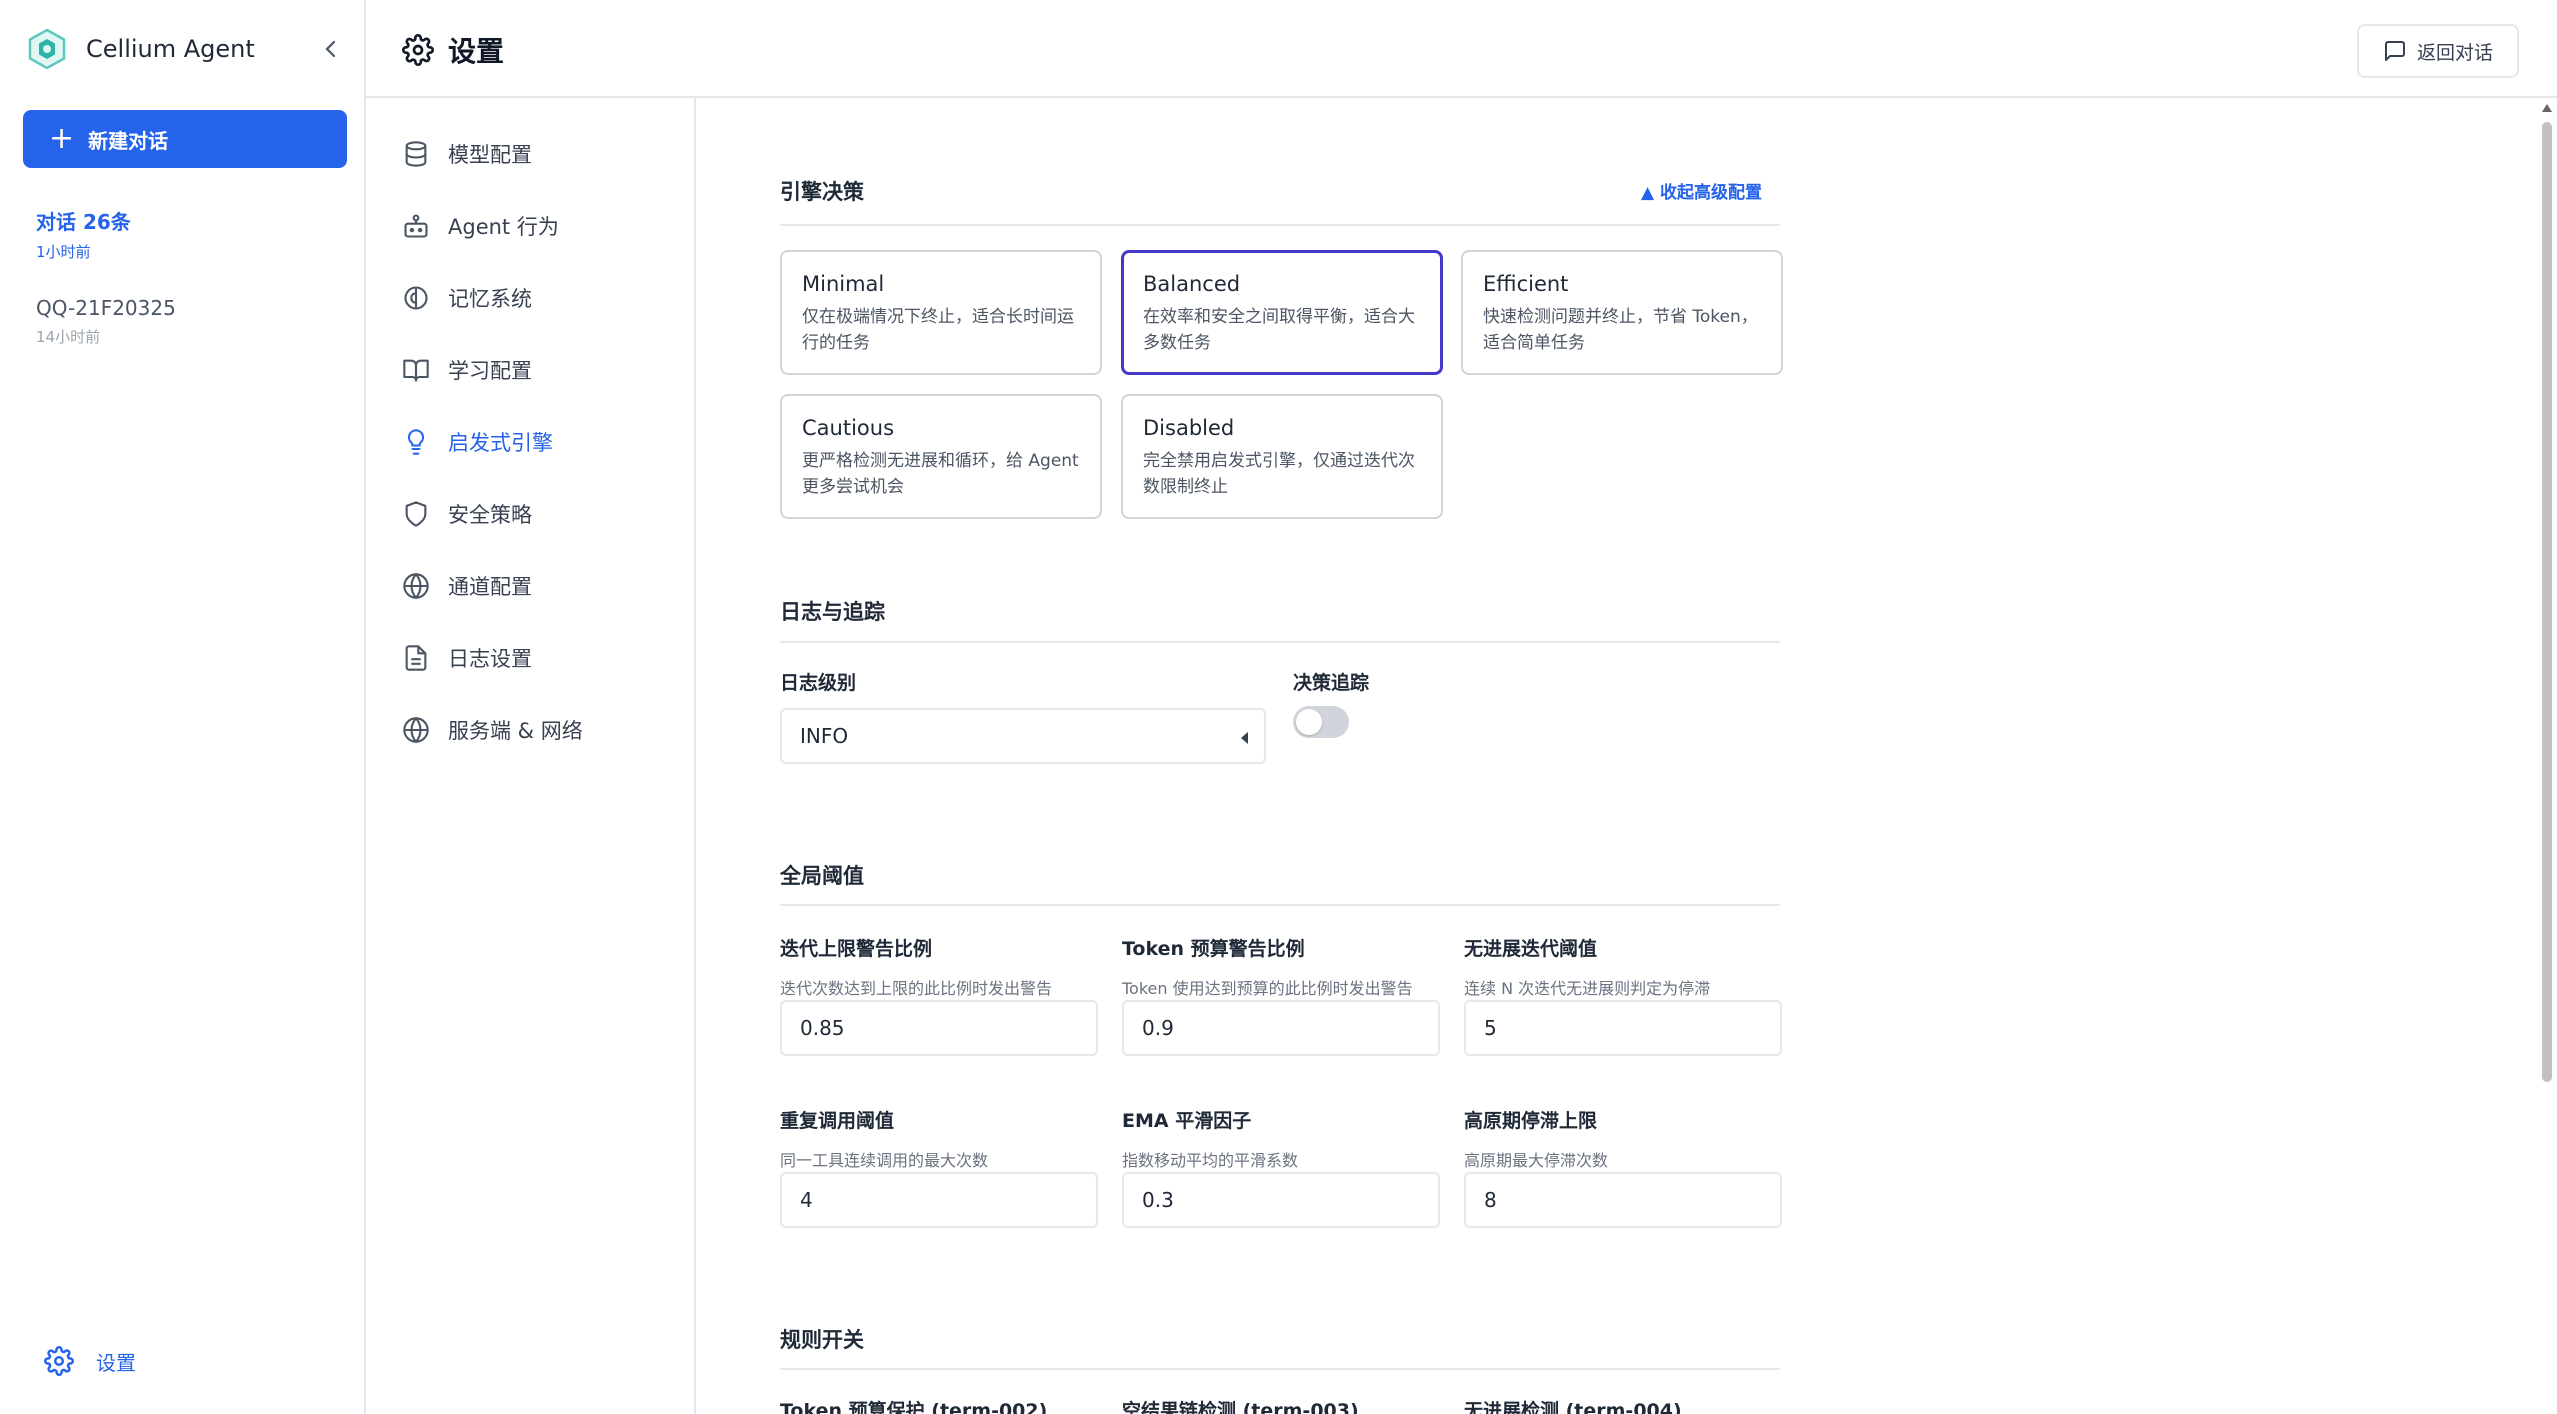 Image resolution: width=2557 pixels, height=1414 pixels. I want to click on back-to-chat-button: 返回对话, so click(2438, 51).